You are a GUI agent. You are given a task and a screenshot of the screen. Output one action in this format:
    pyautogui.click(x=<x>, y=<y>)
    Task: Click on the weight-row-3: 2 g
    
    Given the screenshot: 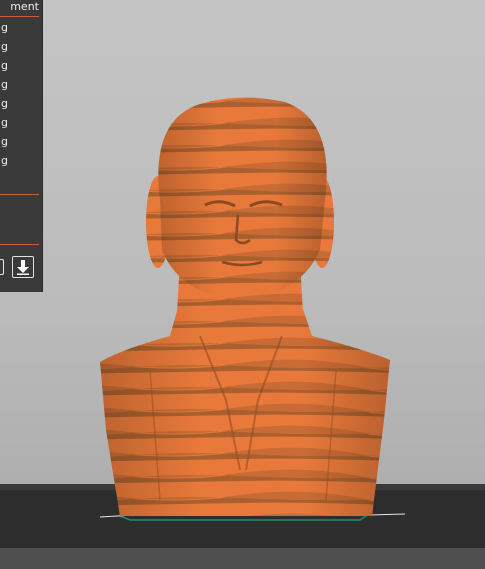 What is the action you would take?
    pyautogui.click(x=4, y=65)
    